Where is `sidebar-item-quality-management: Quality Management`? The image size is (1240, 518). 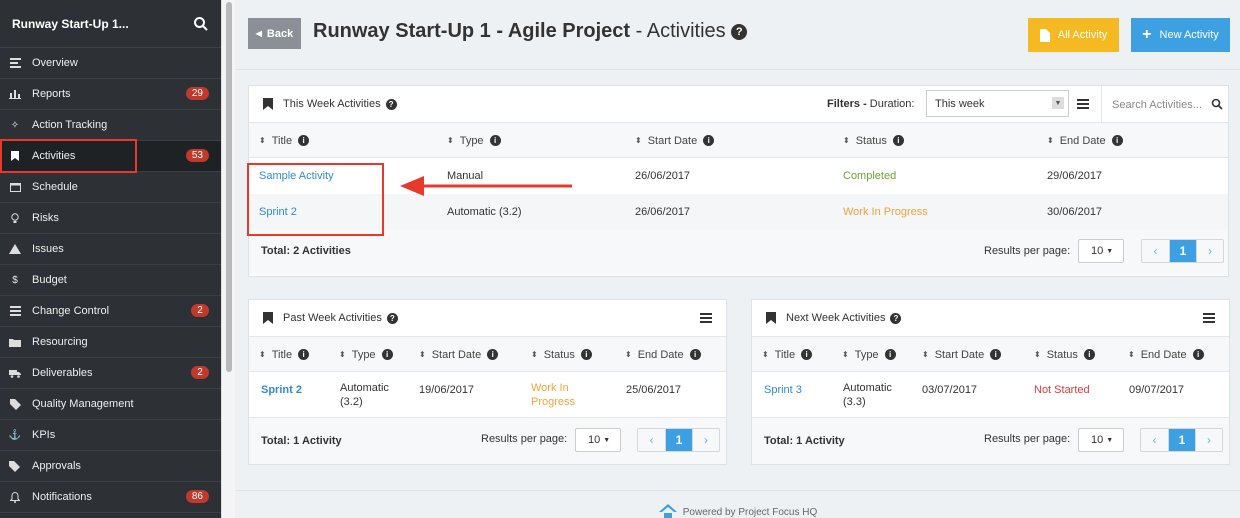
sidebar-item-quality-management: Quality Management is located at coordinates (110, 404).